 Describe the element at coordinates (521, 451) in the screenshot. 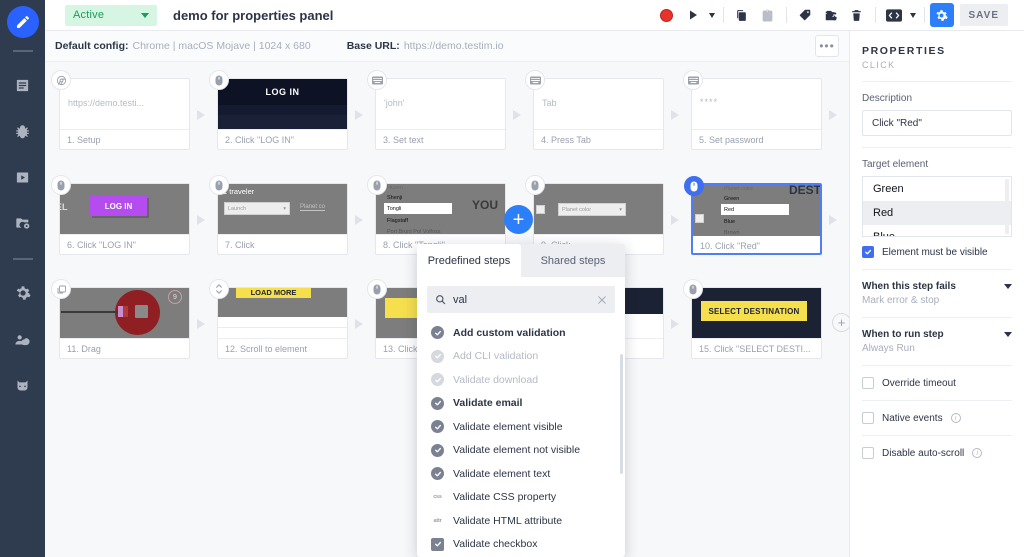

I see `dropdown-item-validate-element-not-visible: Validate element not visible` at that location.